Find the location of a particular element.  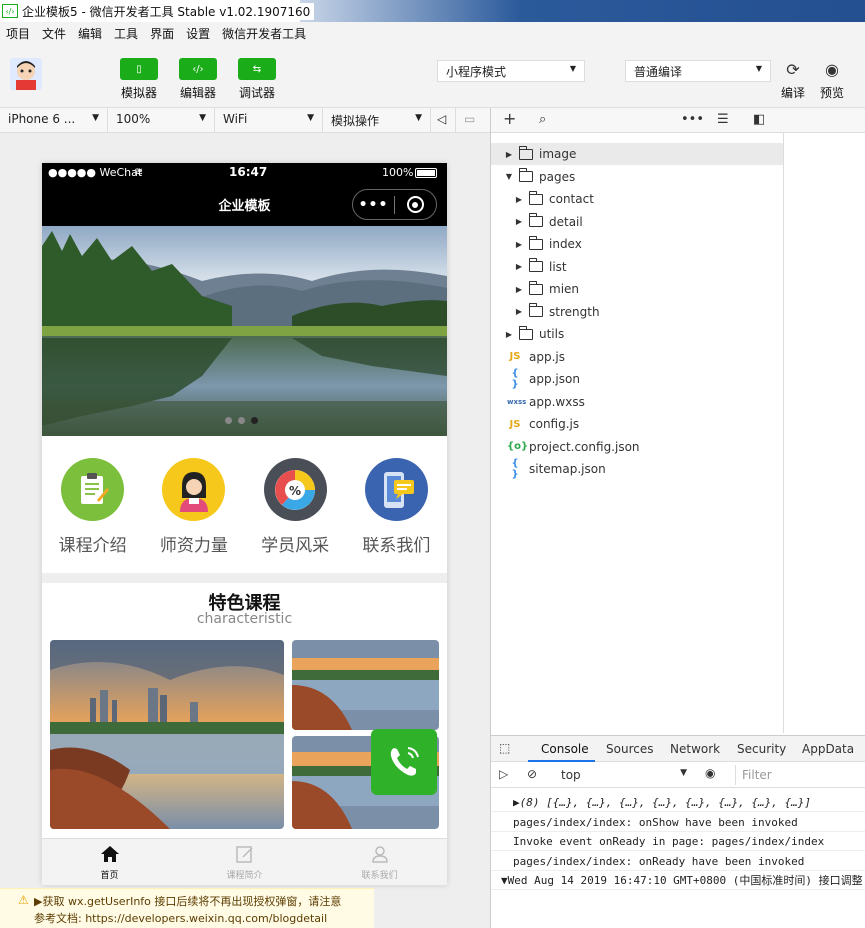

app-logo-icon: ‹/› is located at coordinates (10, 11).